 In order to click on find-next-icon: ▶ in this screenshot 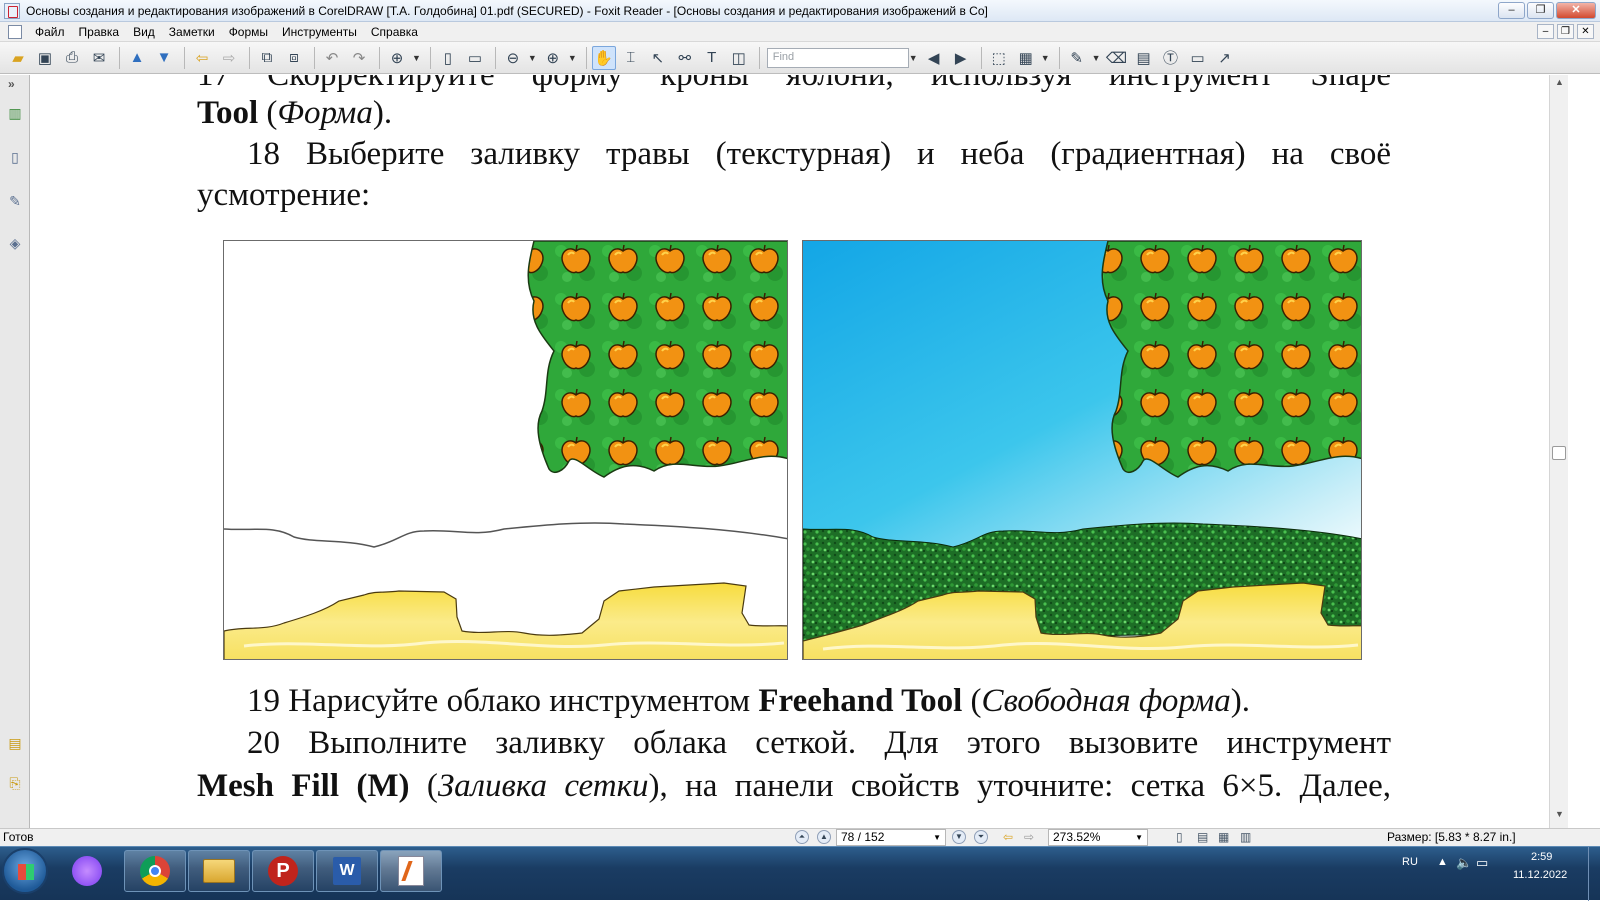, I will do `click(961, 58)`.